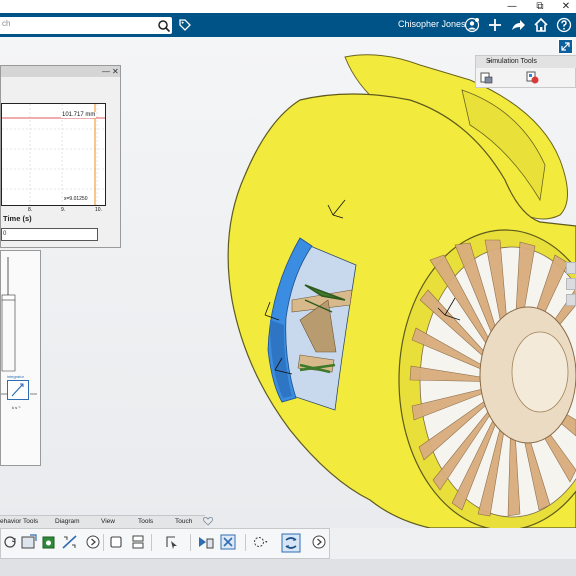 This screenshot has height=576, width=576. I want to click on tab-diagram: Diagram, so click(67, 521).